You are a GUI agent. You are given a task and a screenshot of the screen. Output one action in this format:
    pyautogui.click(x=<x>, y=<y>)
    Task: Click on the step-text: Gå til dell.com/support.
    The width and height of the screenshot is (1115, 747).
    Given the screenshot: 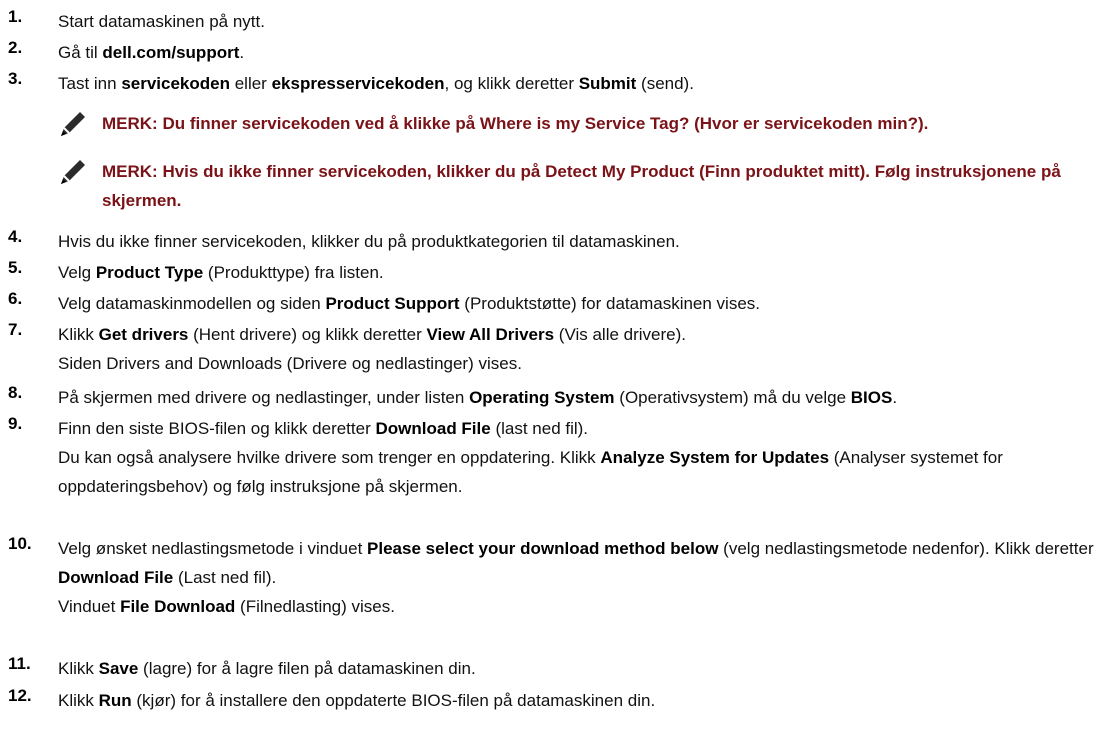 What is the action you would take?
    pyautogui.click(x=578, y=52)
    